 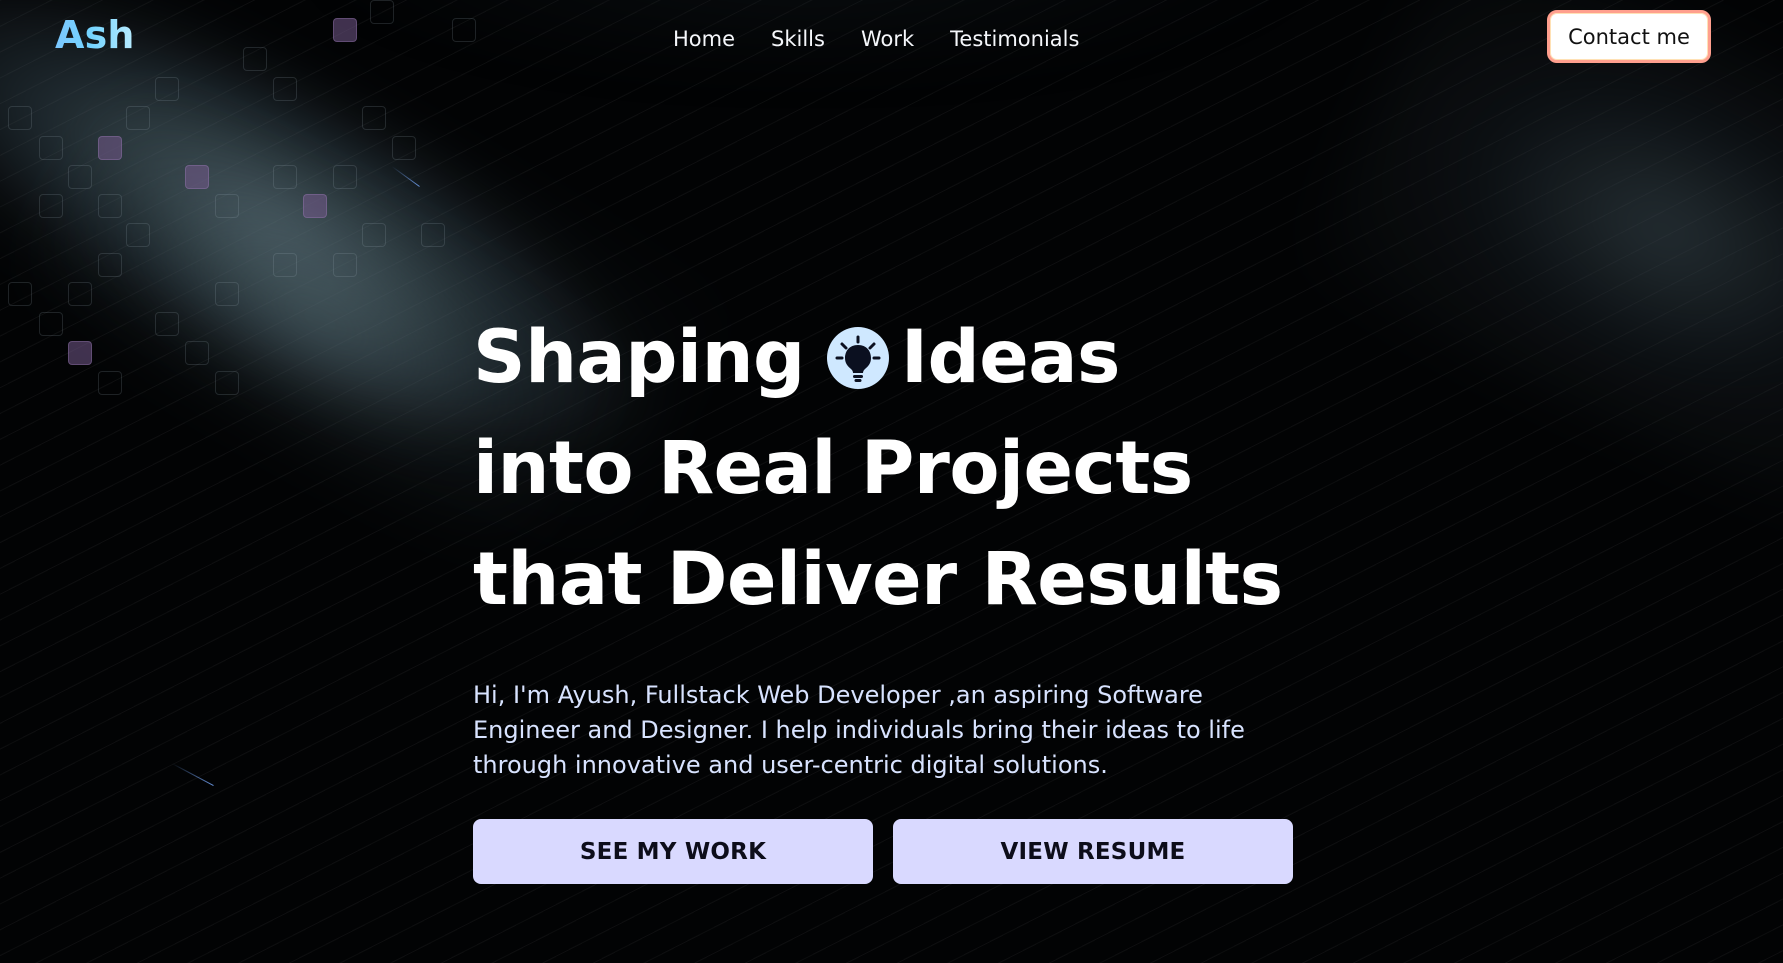 I want to click on see-my-work-button: SEE MY WORK, so click(x=673, y=851).